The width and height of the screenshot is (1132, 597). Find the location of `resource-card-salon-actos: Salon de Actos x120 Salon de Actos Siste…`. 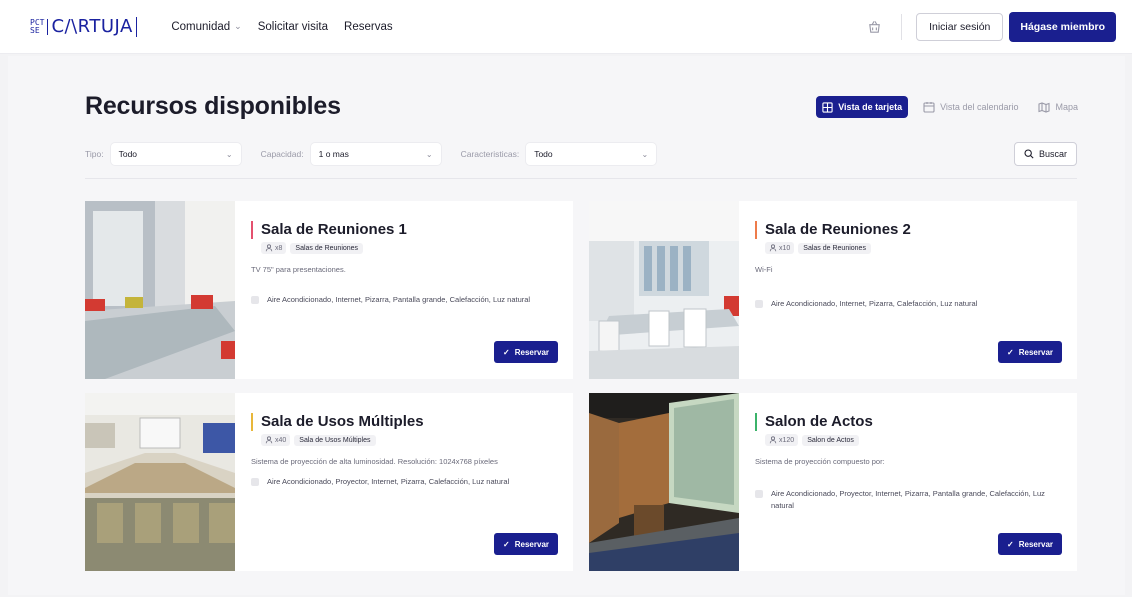

resource-card-salon-actos: Salon de Actos x120 Salon de Actos Siste… is located at coordinates (833, 482).